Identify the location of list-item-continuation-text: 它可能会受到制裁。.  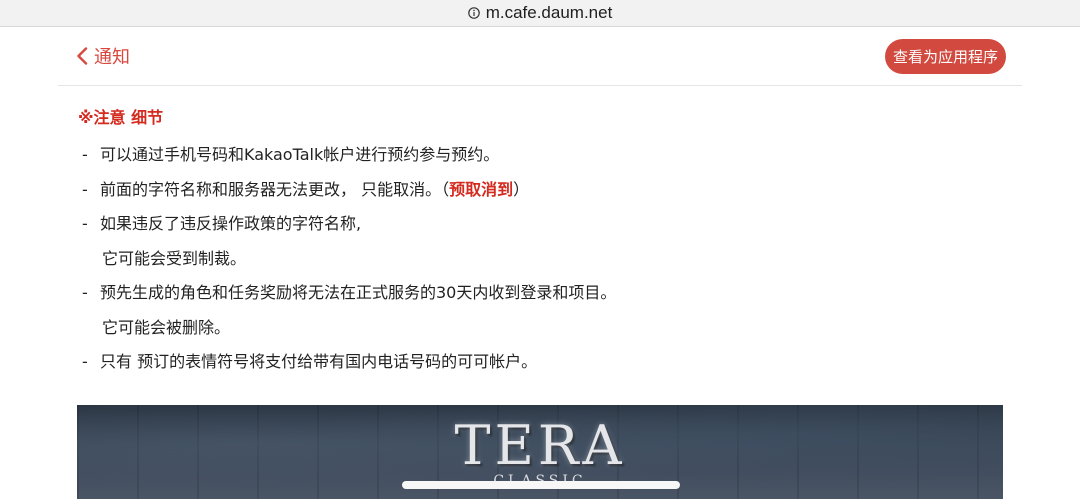
(174, 258).